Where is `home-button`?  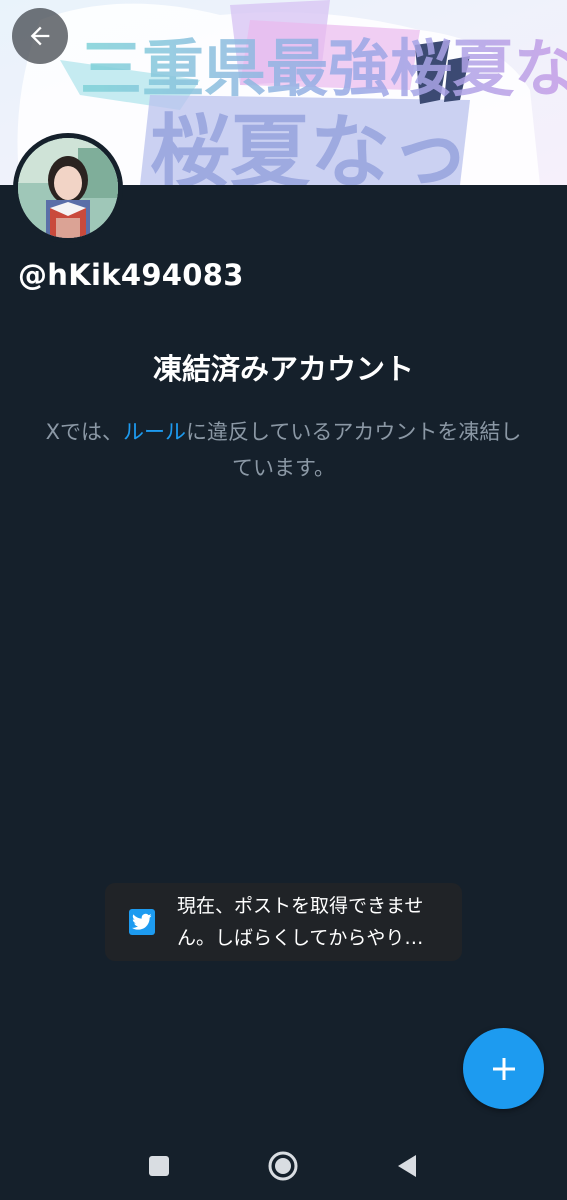 home-button is located at coordinates (283, 1166).